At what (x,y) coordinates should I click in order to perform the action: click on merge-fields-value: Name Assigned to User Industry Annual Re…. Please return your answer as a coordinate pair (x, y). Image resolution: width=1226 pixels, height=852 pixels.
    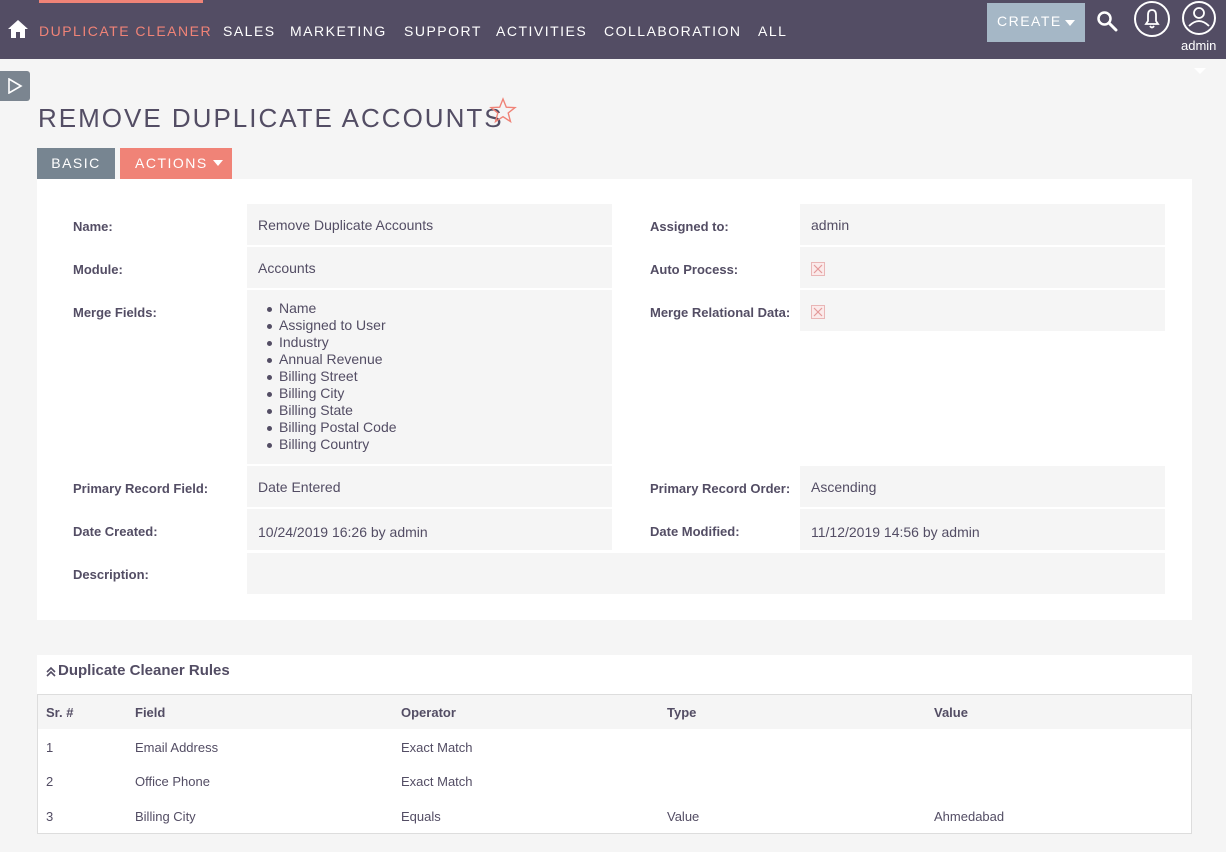
    Looking at the image, I should click on (429, 377).